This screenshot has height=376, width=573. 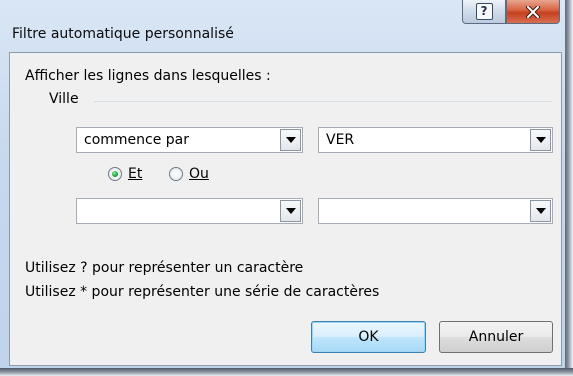 I want to click on ok-button: OK, so click(x=368, y=337).